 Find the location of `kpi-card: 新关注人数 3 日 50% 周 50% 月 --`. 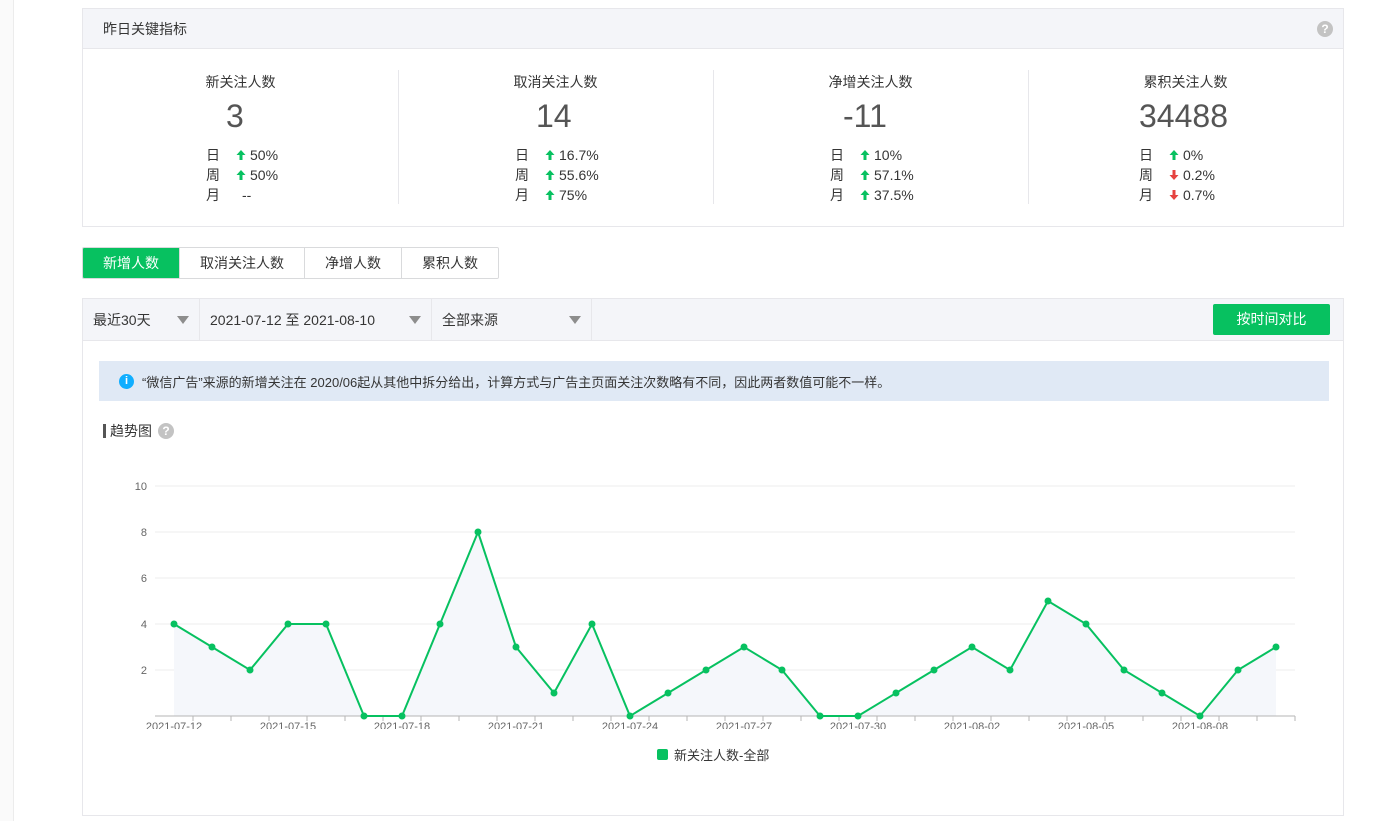

kpi-card: 新关注人数 3 日 50% 周 50% 月 -- is located at coordinates (240, 137).